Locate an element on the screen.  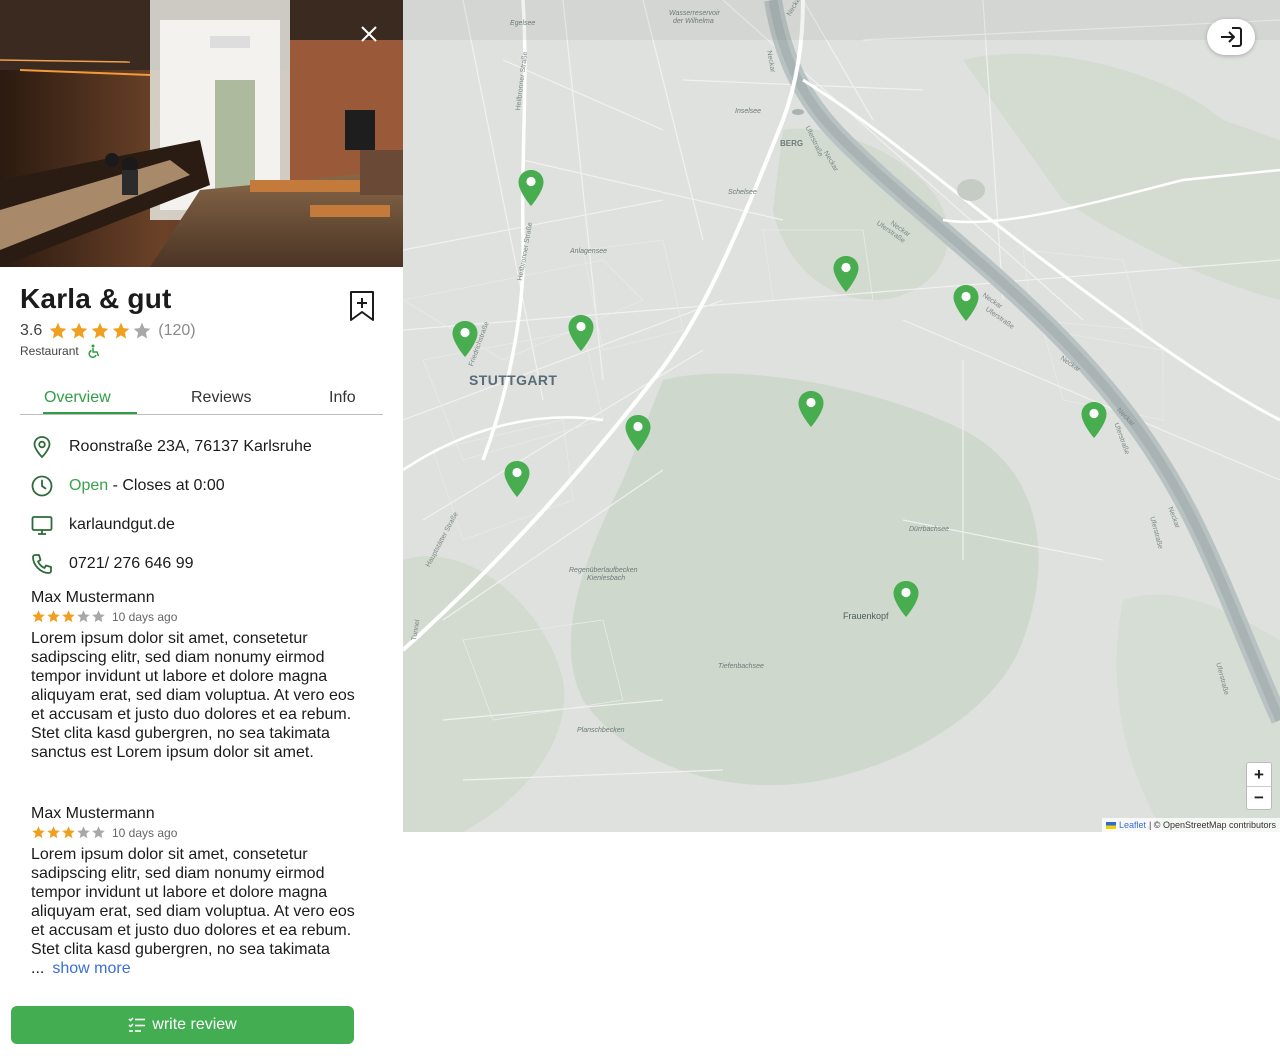
place-photo is located at coordinates (201, 133).